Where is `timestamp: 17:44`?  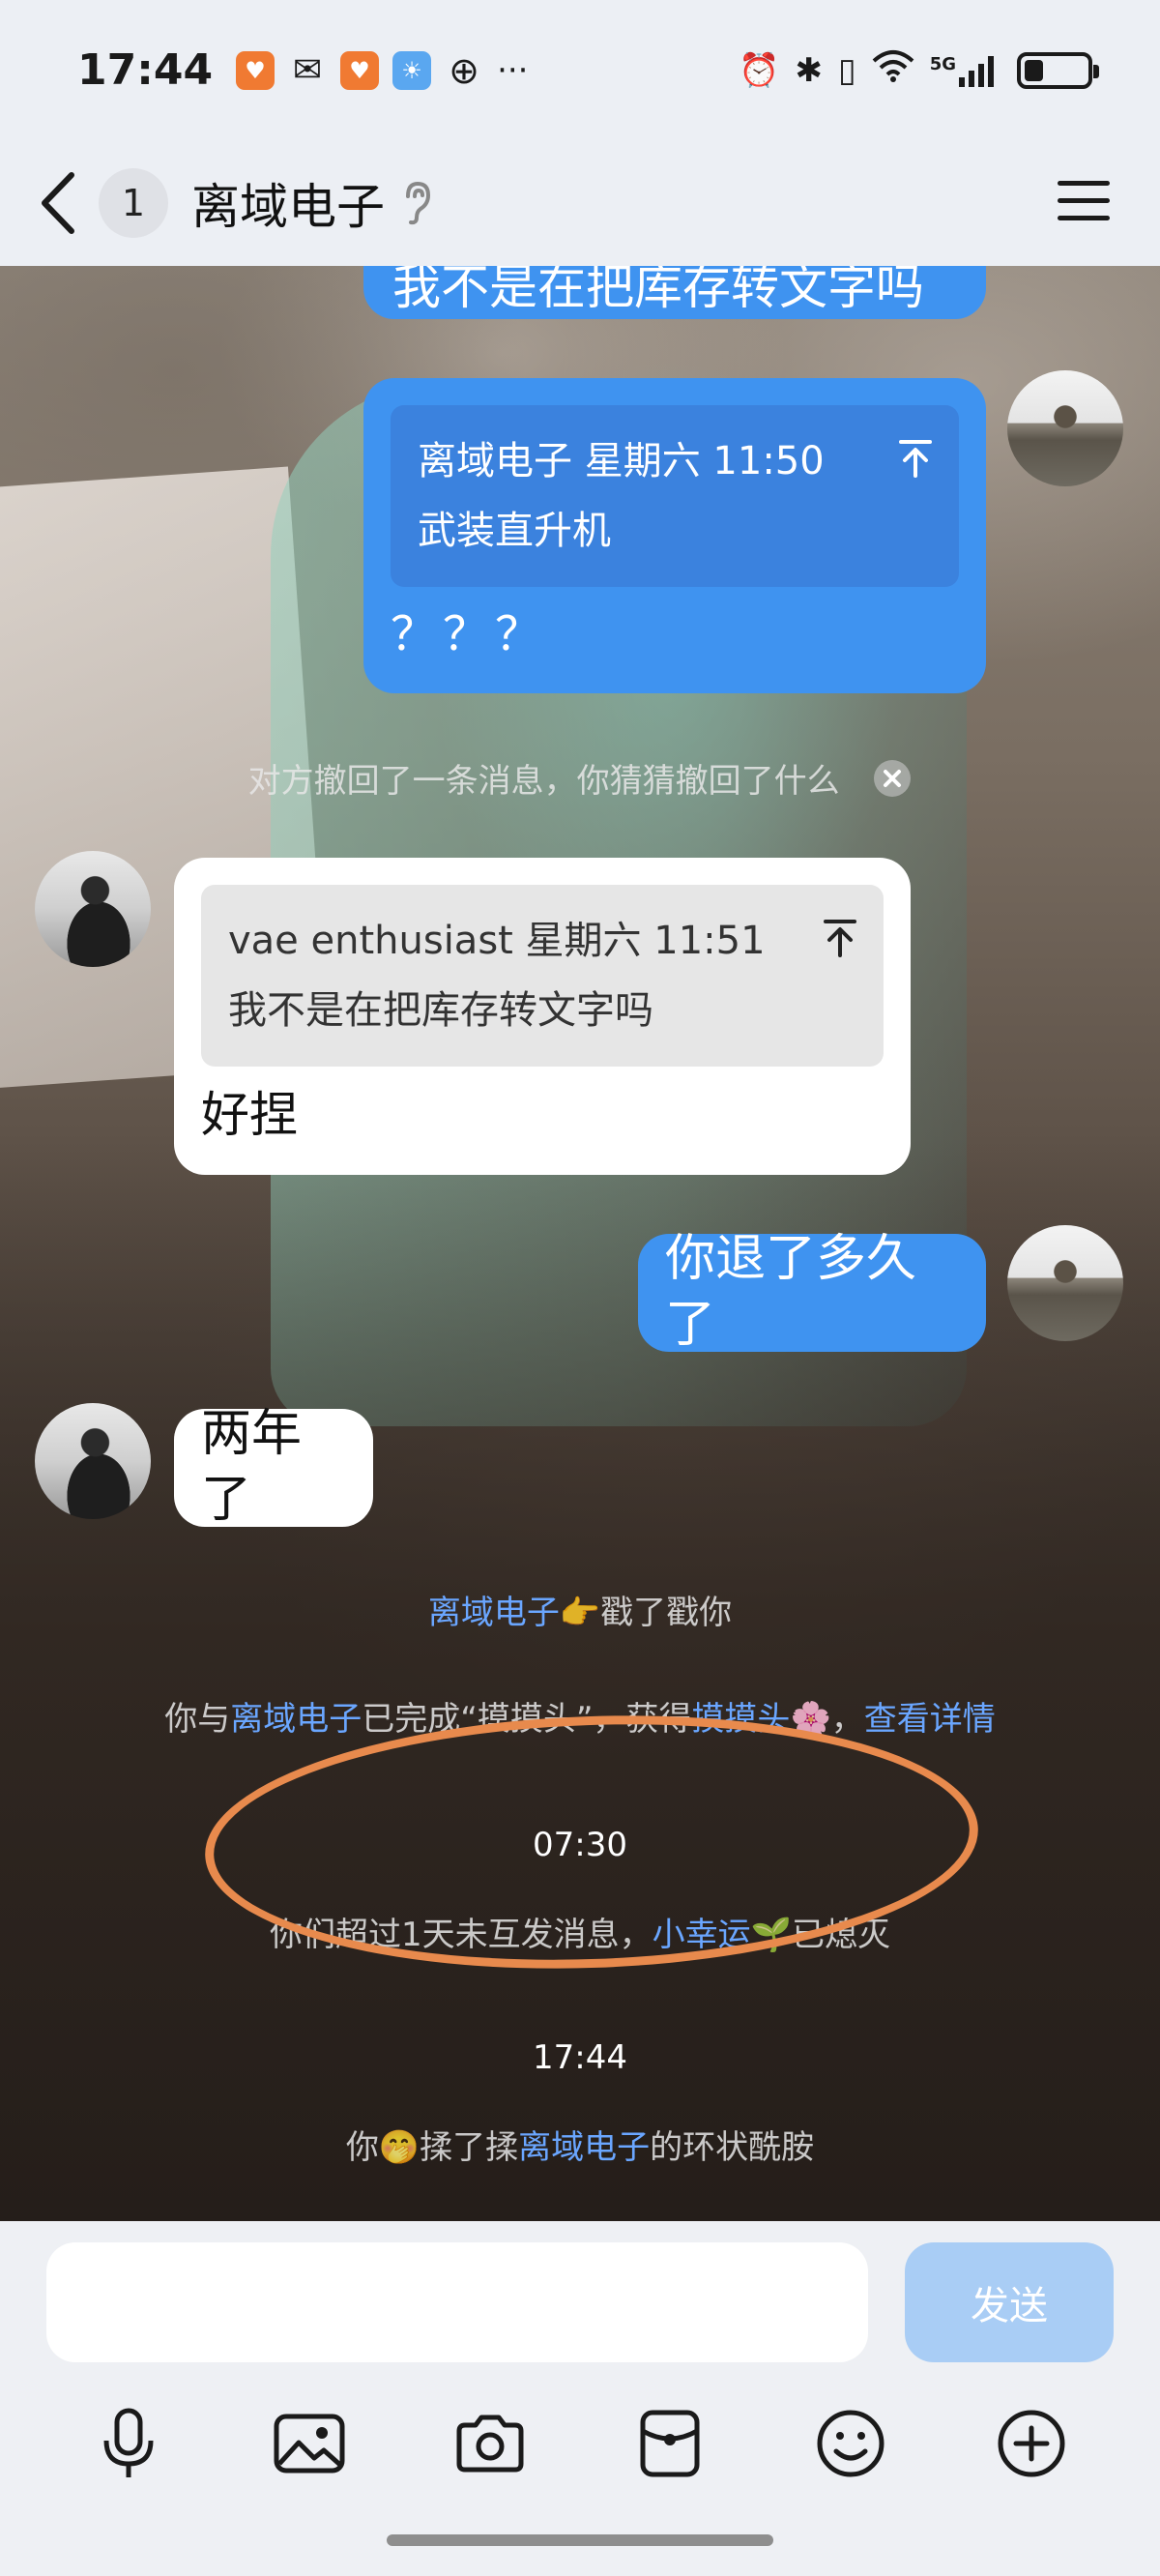
timestamp: 17:44 is located at coordinates (580, 2057).